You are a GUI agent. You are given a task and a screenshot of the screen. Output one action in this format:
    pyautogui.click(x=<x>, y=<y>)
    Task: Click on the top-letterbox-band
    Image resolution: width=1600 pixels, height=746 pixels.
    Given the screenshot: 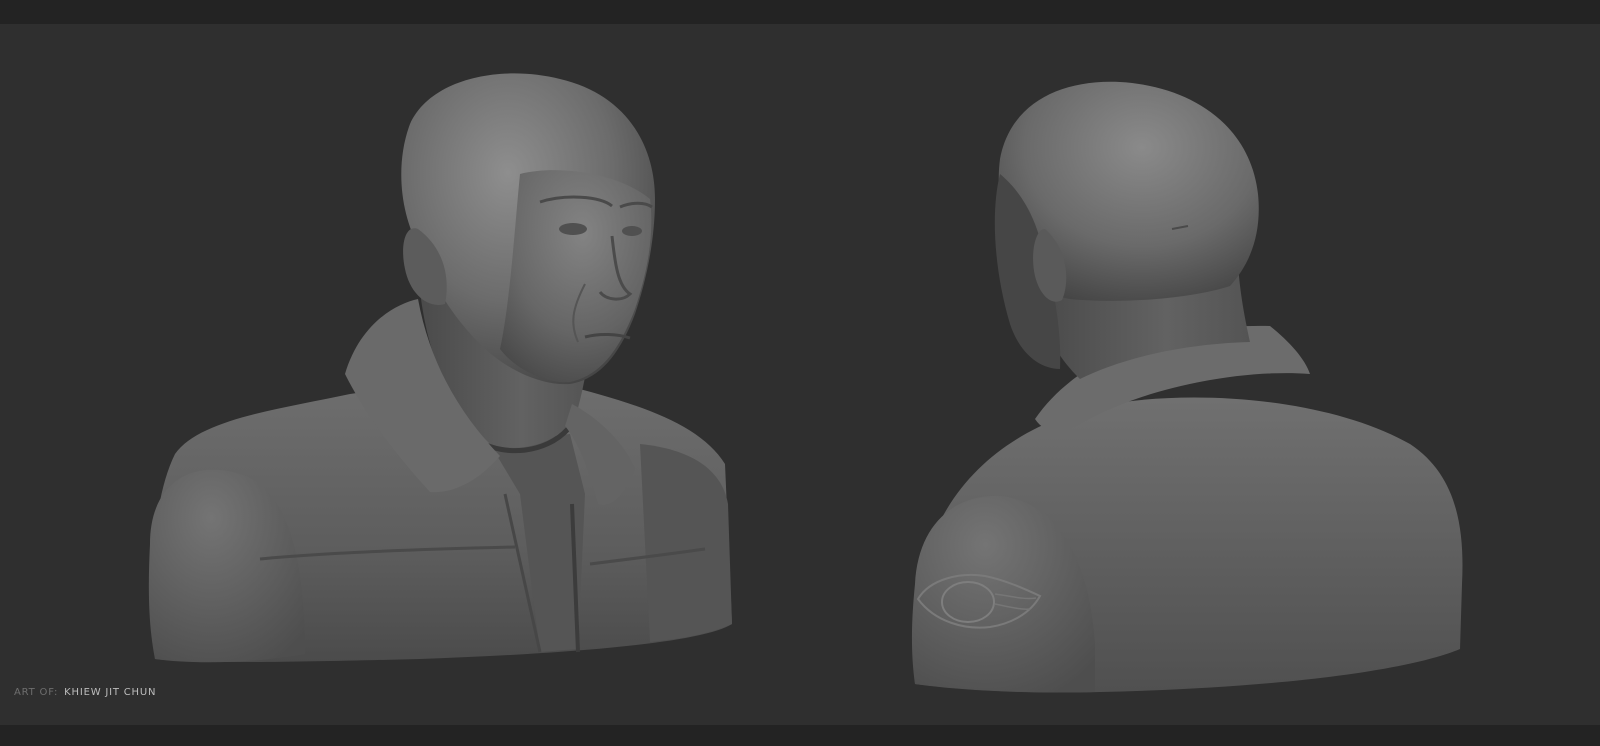 What is the action you would take?
    pyautogui.click(x=800, y=12)
    